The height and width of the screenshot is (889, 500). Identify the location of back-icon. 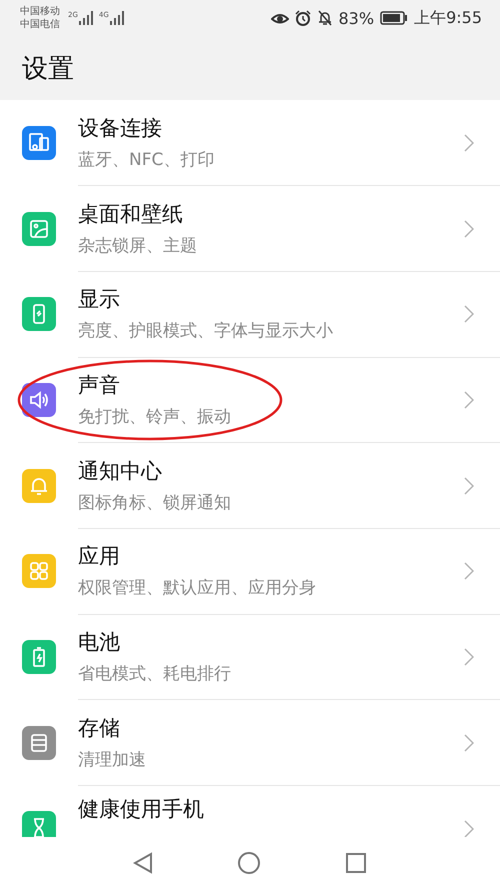
(143, 863).